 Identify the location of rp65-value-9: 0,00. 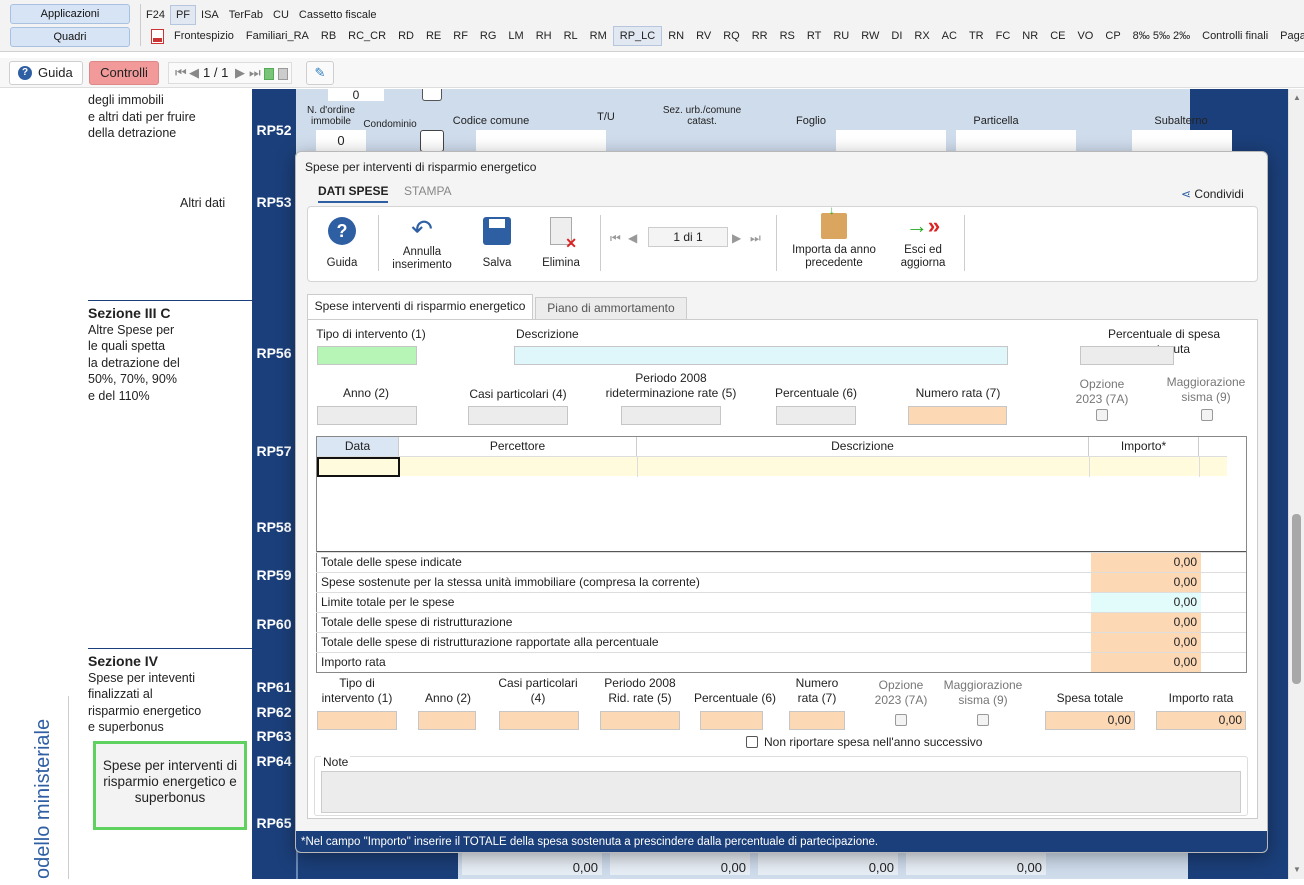
(976, 863).